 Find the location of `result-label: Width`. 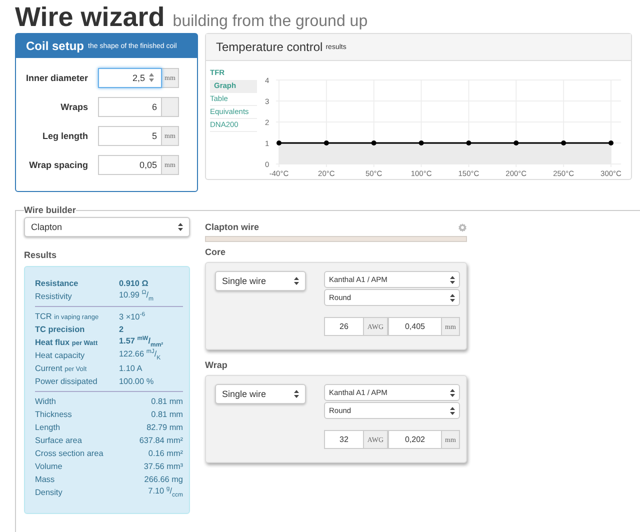

result-label: Width is located at coordinates (46, 401).